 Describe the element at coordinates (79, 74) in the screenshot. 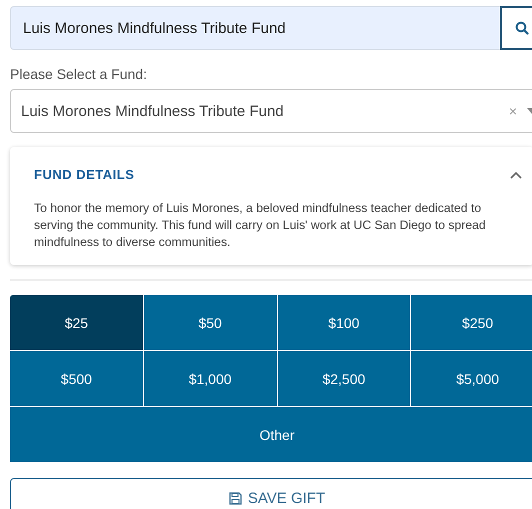

I see `fund-select-label: Please Select a Fund:` at that location.